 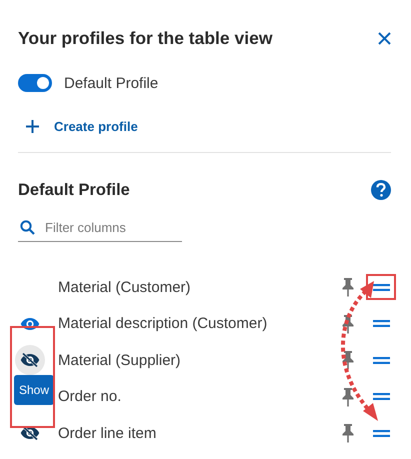 What do you see at coordinates (208, 126) in the screenshot?
I see `create-profile-link: Create profile` at bounding box center [208, 126].